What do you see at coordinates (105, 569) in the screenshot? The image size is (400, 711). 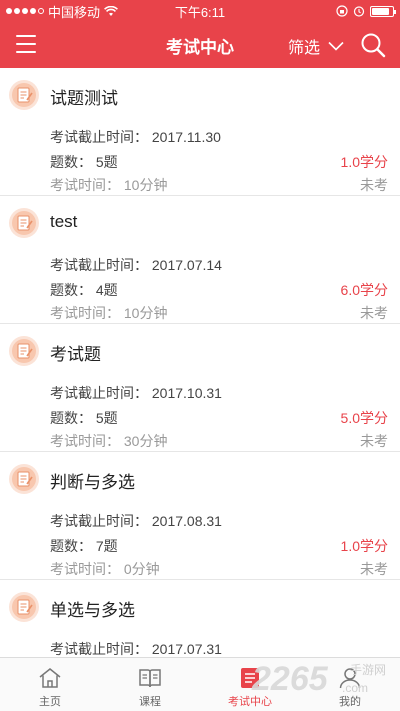 I see `exam-duration: 考试时间： 0分钟` at bounding box center [105, 569].